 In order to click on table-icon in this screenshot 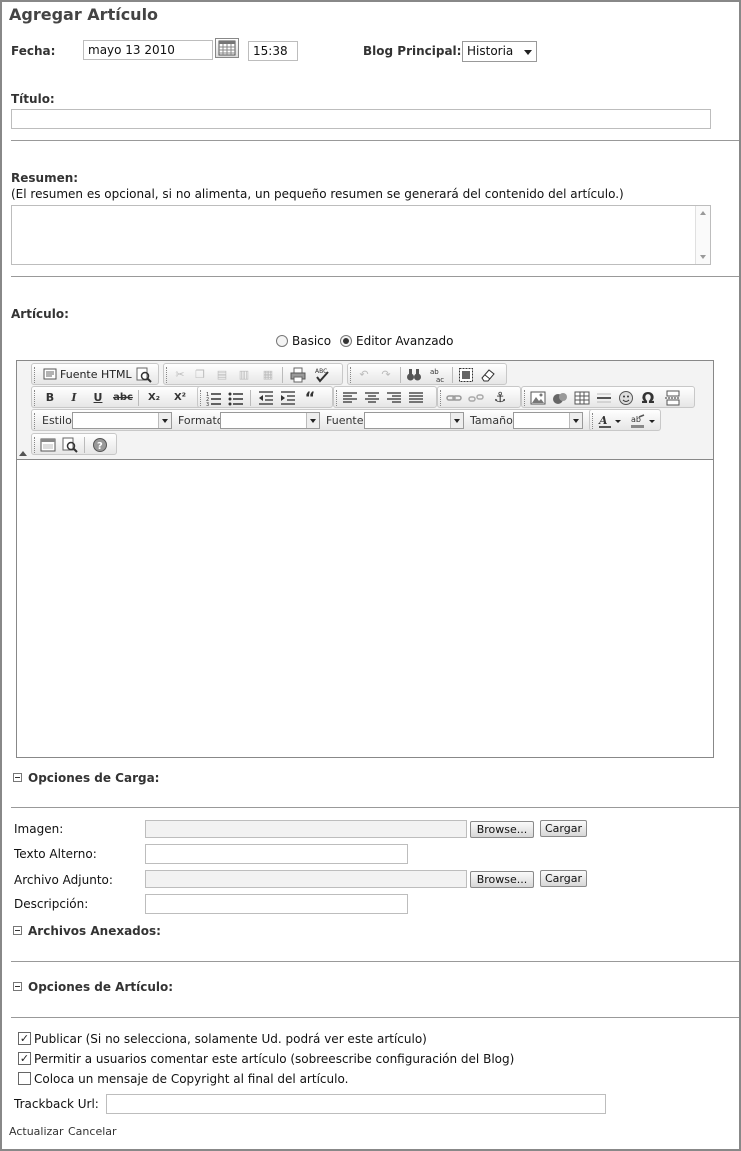, I will do `click(582, 398)`.